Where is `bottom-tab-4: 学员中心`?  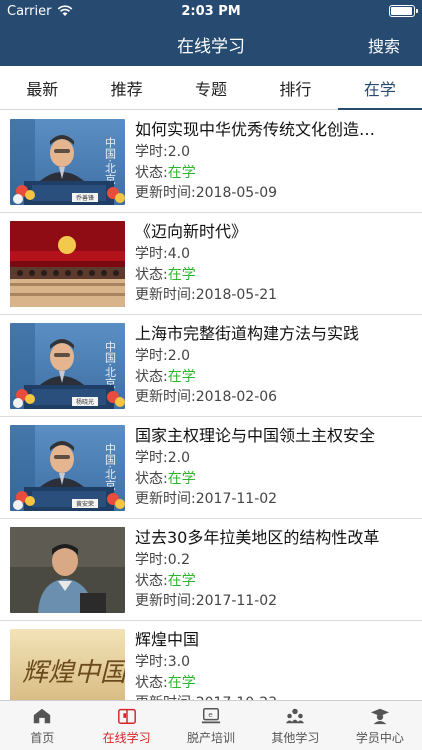
bottom-tab-4: 学员中心 is located at coordinates (380, 725).